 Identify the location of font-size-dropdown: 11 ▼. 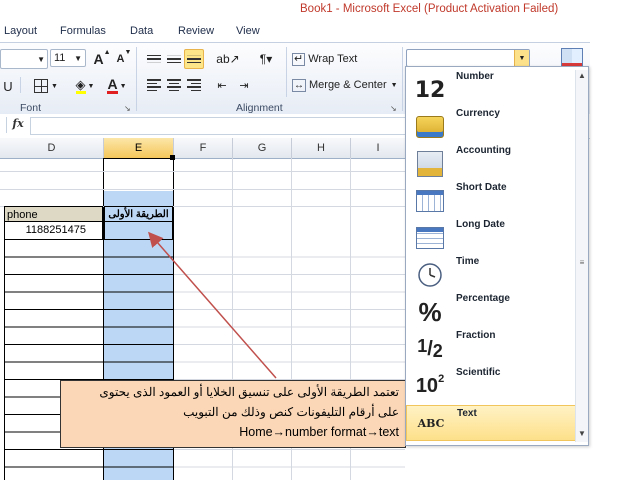
(68, 58).